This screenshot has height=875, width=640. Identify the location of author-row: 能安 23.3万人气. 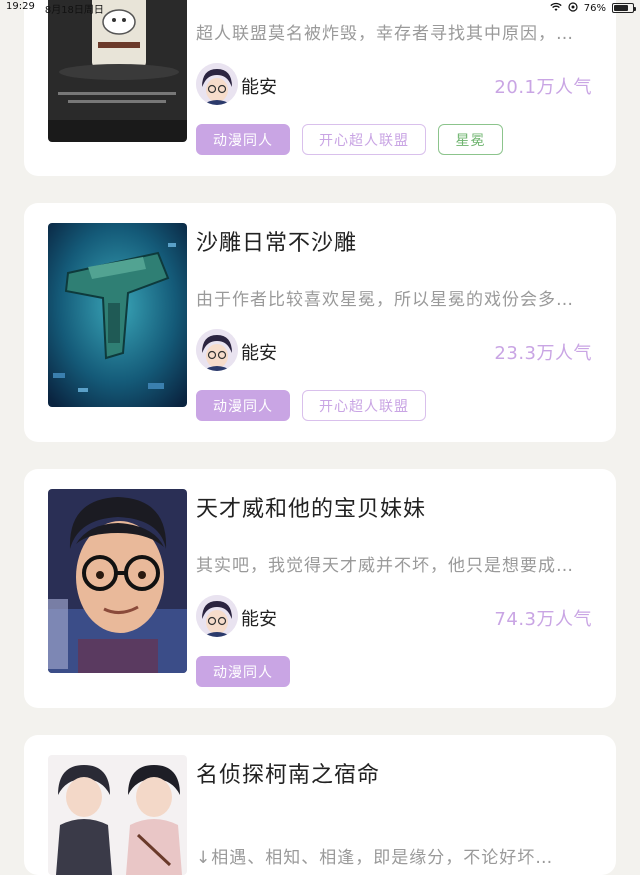
(394, 351).